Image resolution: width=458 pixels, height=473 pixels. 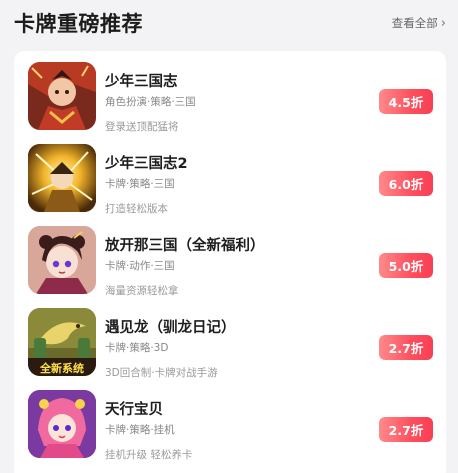 I want to click on game-name: 天行宝贝, so click(x=134, y=410).